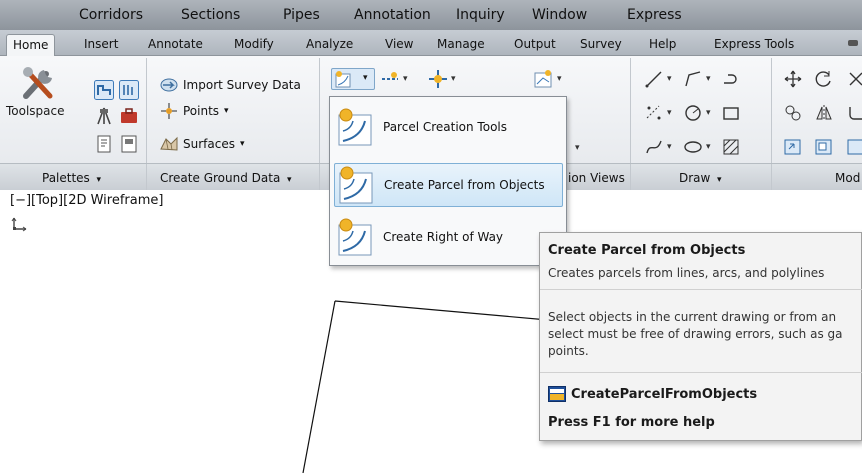  Describe the element at coordinates (353, 79) in the screenshot. I see `parcel-split-button: ▾` at that location.